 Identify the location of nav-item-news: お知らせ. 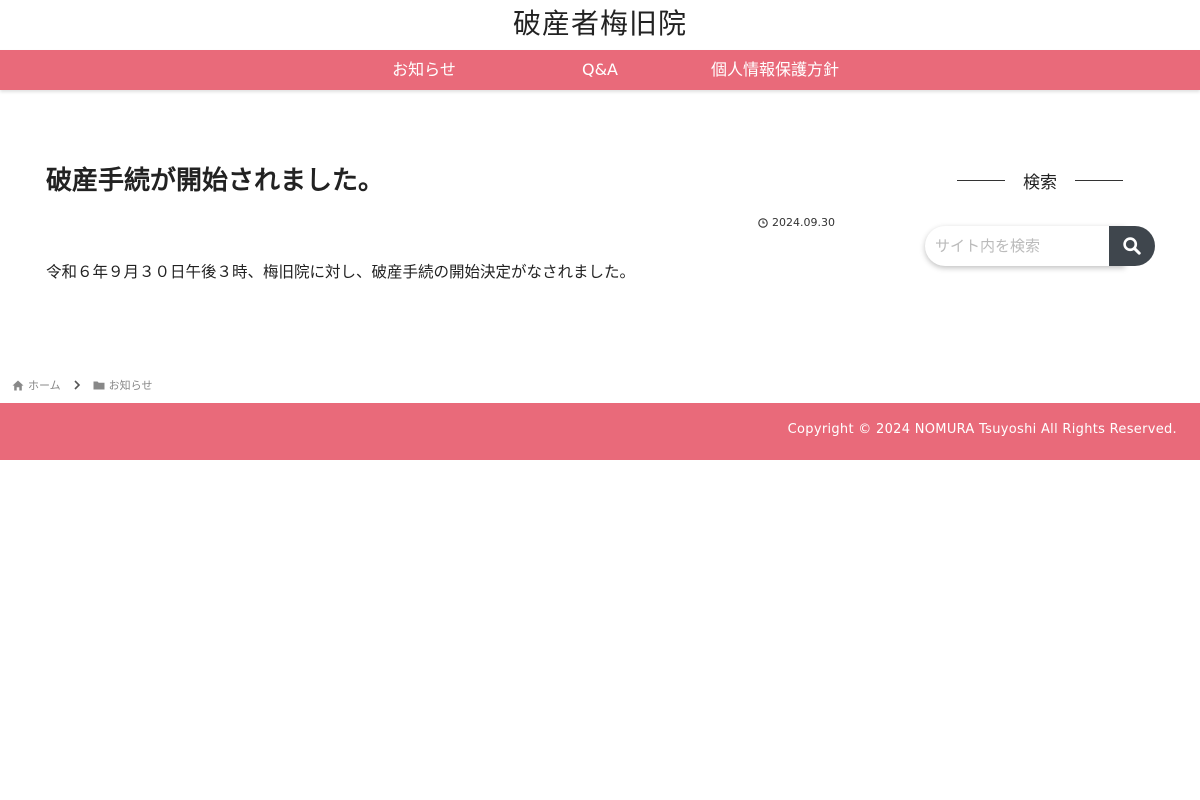
(424, 70).